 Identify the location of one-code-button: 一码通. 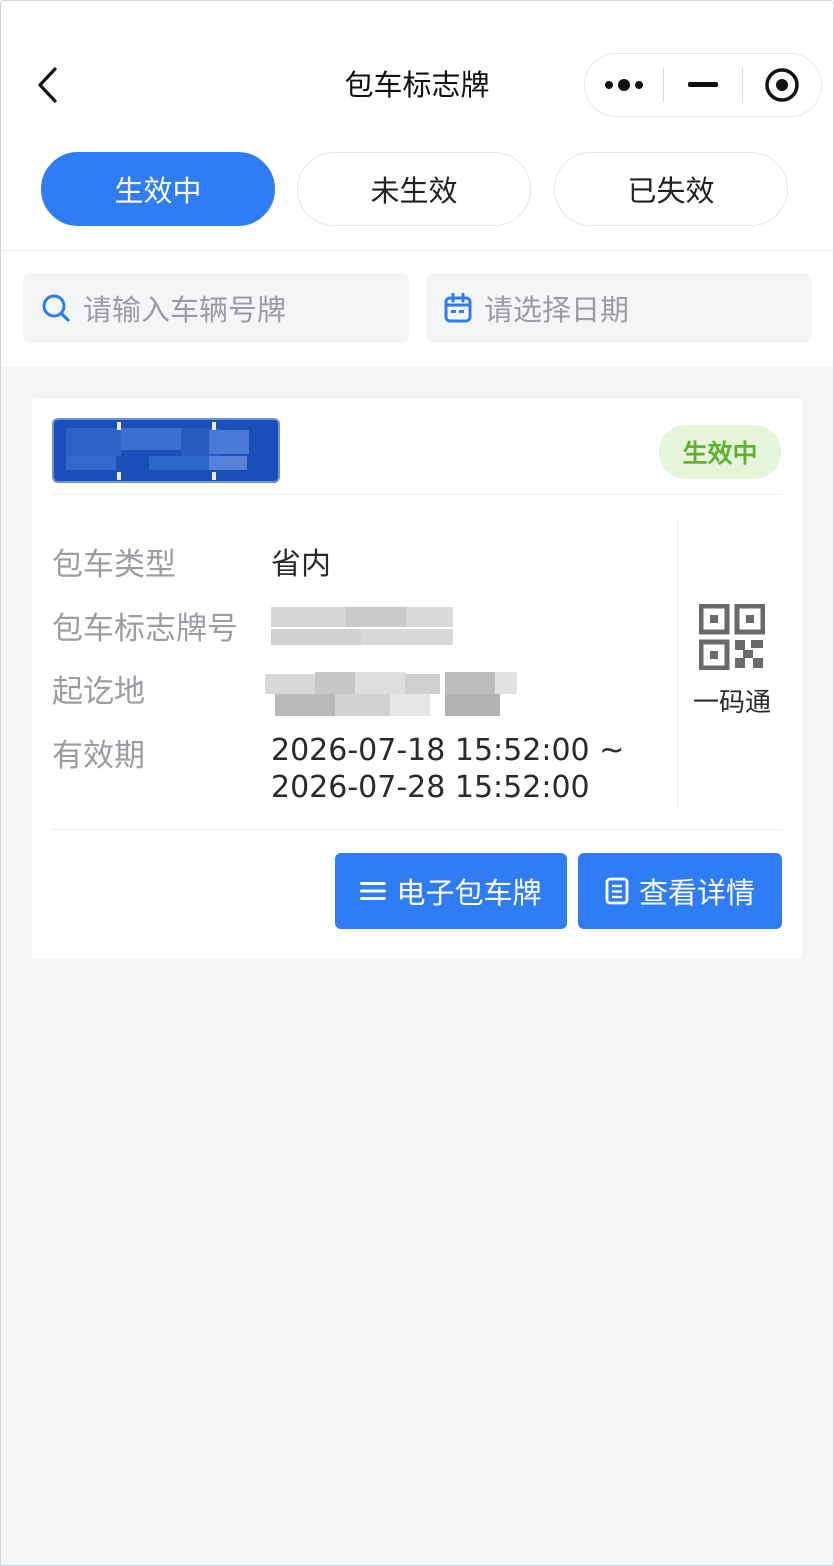
(732, 669).